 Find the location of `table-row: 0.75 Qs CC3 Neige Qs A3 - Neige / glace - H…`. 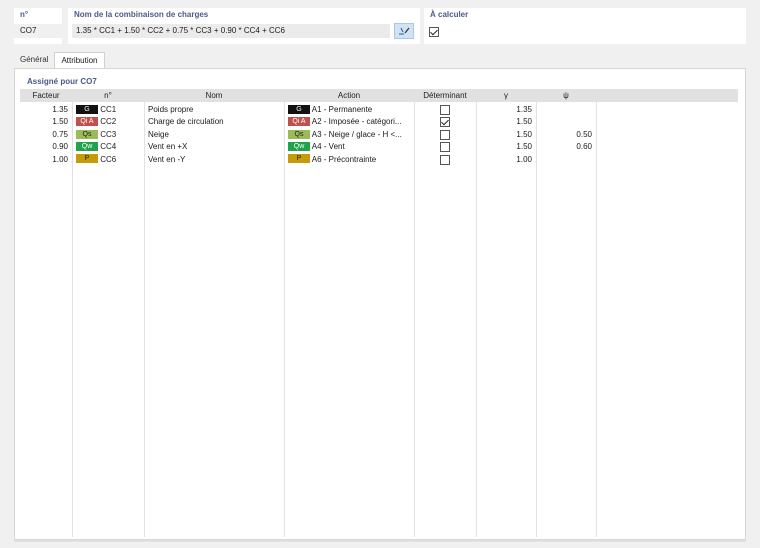

table-row: 0.75 Qs CC3 Neige Qs A3 - Neige / glace - H… is located at coordinates (379, 135).